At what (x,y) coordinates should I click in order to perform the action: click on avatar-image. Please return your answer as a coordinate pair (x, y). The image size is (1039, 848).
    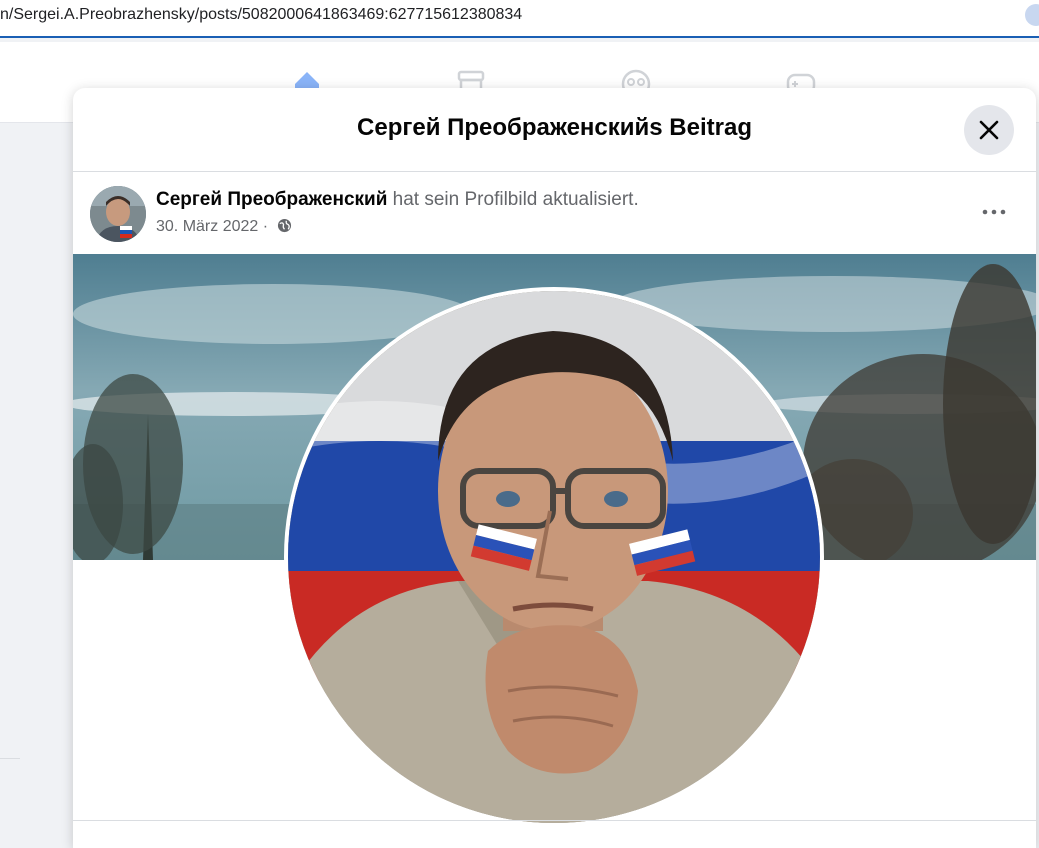
    Looking at the image, I should click on (118, 214).